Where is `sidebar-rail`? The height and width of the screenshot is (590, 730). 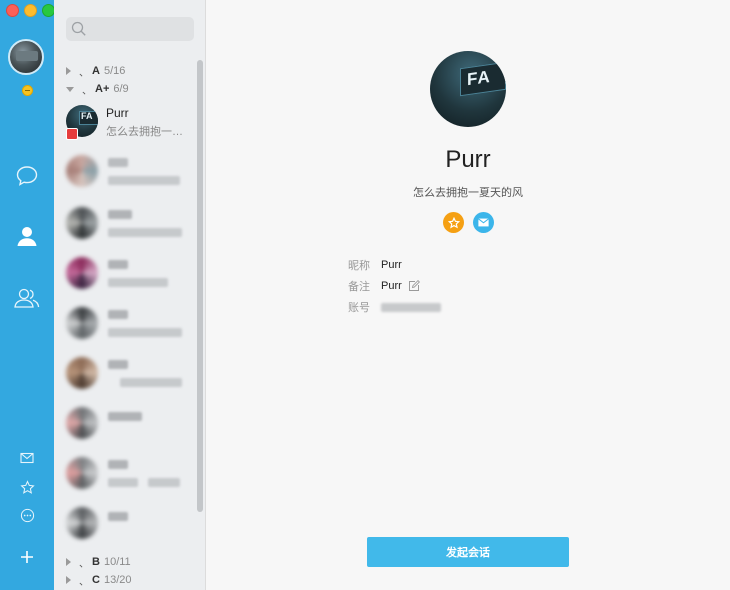
sidebar-rail is located at coordinates (27, 295).